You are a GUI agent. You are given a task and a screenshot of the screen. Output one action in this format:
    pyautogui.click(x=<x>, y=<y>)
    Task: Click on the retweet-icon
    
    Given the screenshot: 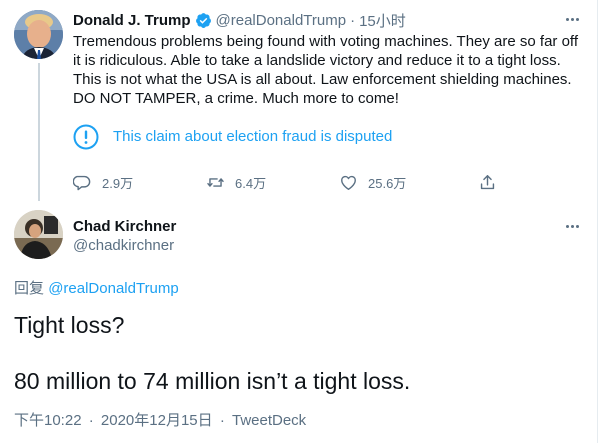 What is the action you would take?
    pyautogui.click(x=215, y=182)
    